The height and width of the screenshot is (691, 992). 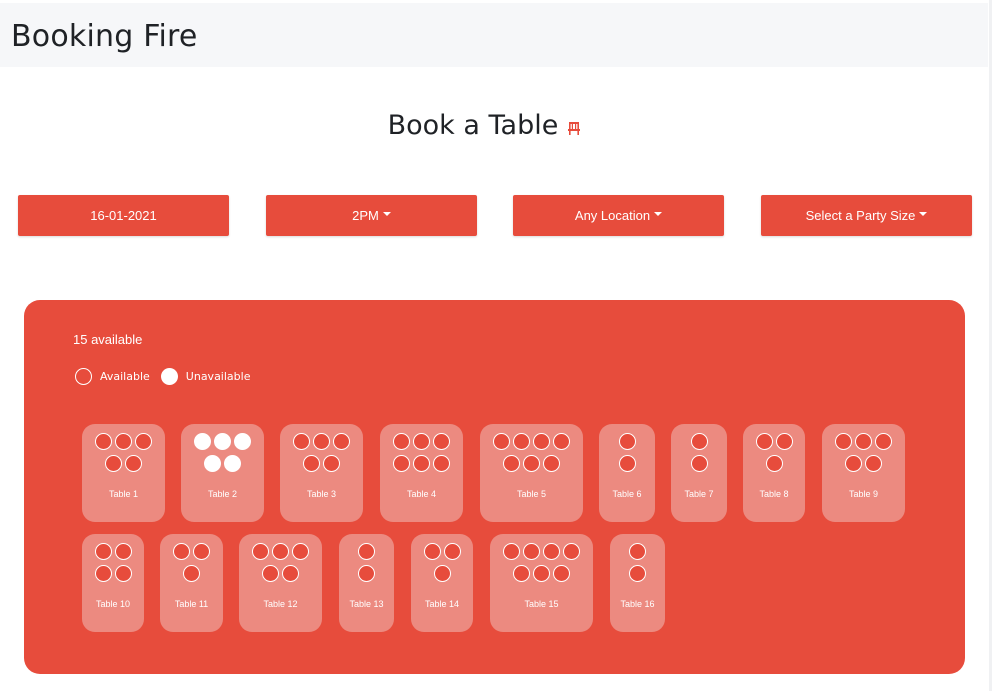 What do you see at coordinates (222, 473) in the screenshot?
I see `table-card: Table 2` at bounding box center [222, 473].